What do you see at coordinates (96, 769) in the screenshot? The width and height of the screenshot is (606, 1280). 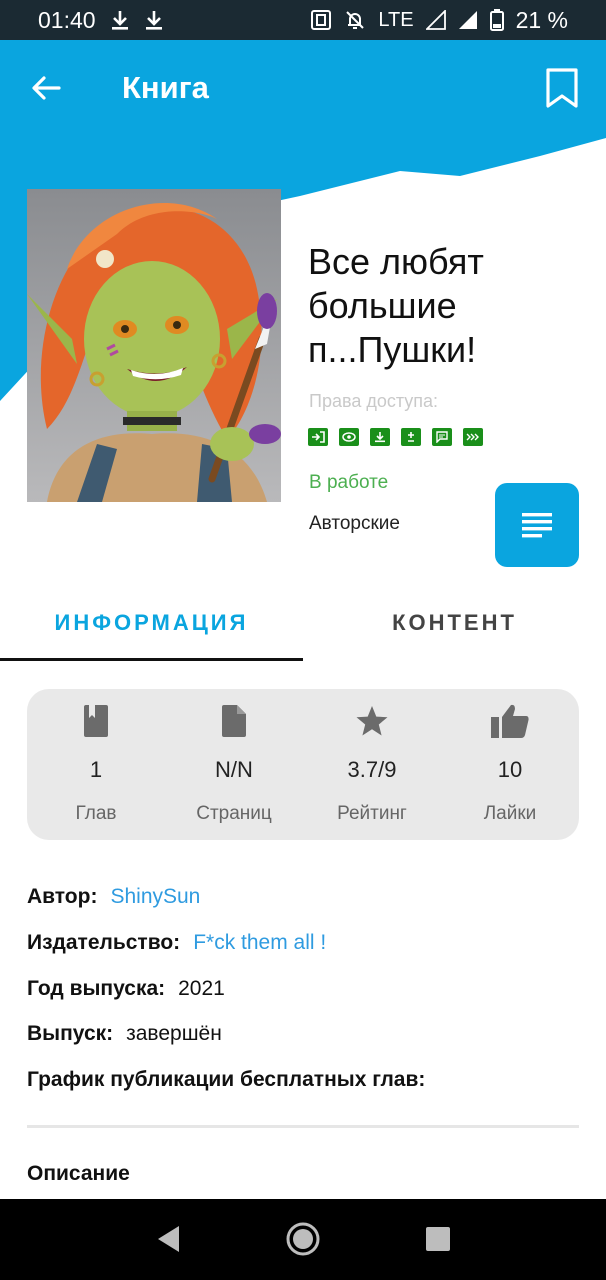 I see `stat-value: 1` at bounding box center [96, 769].